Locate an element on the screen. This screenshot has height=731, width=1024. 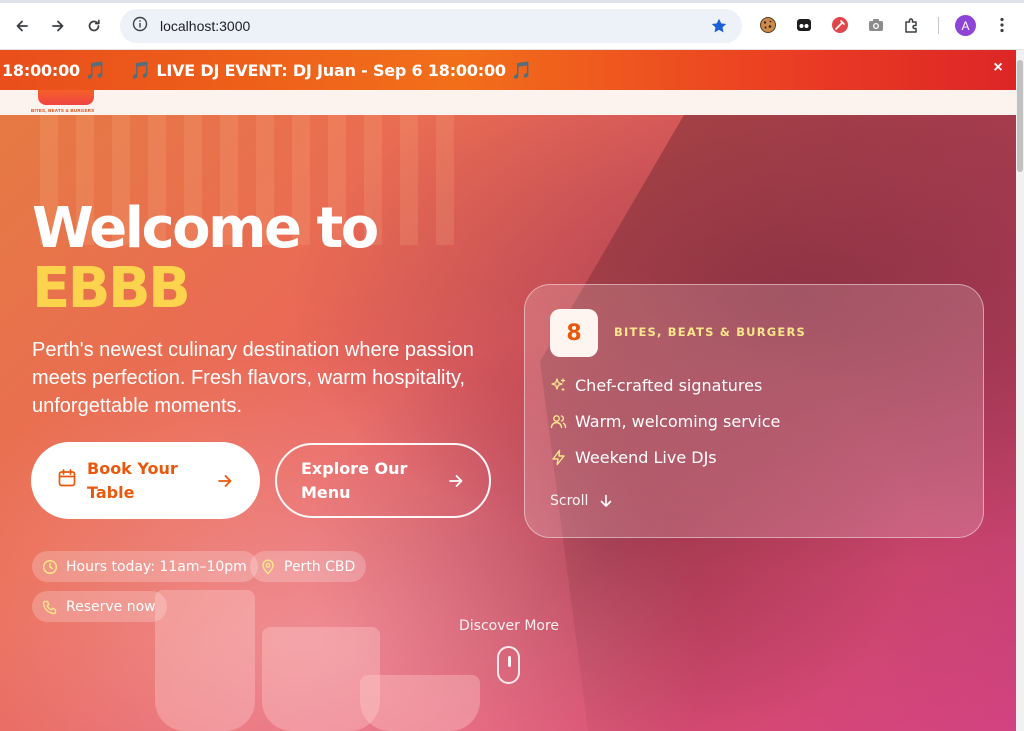
explore-menu-button: Explore Our Menu is located at coordinates (383, 480).